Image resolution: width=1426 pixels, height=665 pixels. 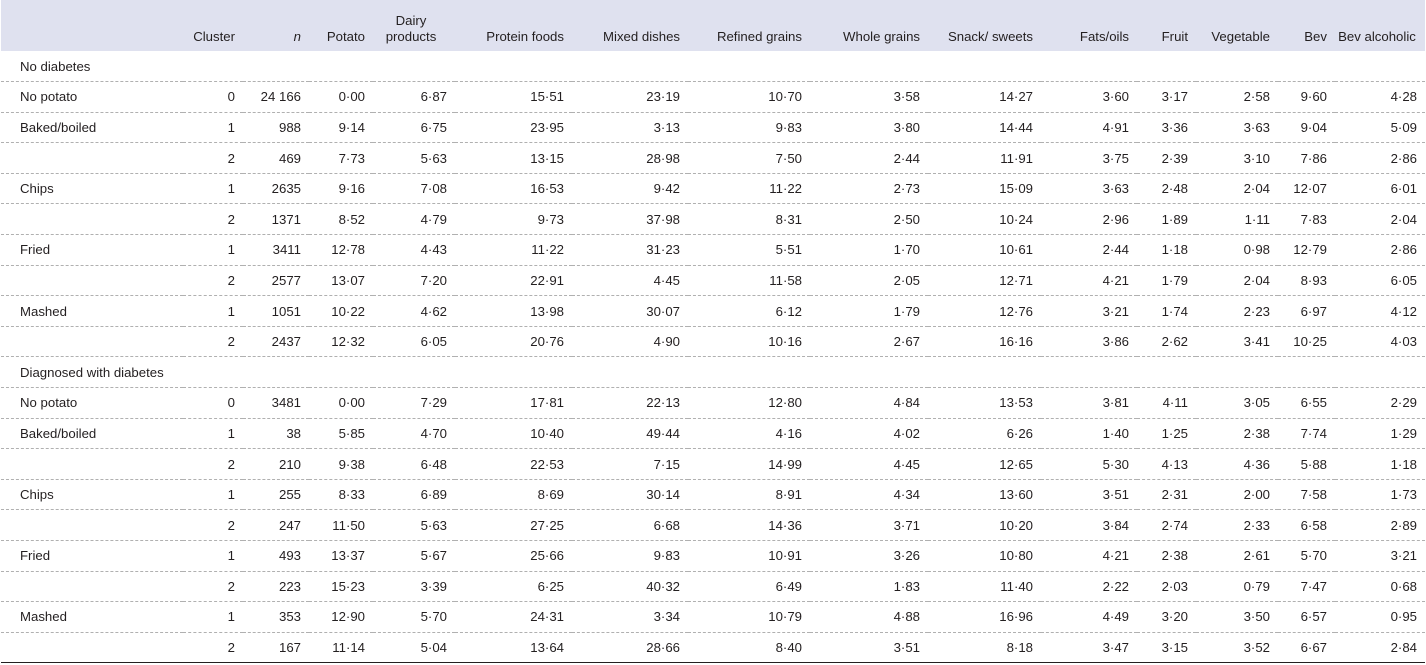 What do you see at coordinates (1306, 556) in the screenshot?
I see `cell-bev: 5·70` at bounding box center [1306, 556].